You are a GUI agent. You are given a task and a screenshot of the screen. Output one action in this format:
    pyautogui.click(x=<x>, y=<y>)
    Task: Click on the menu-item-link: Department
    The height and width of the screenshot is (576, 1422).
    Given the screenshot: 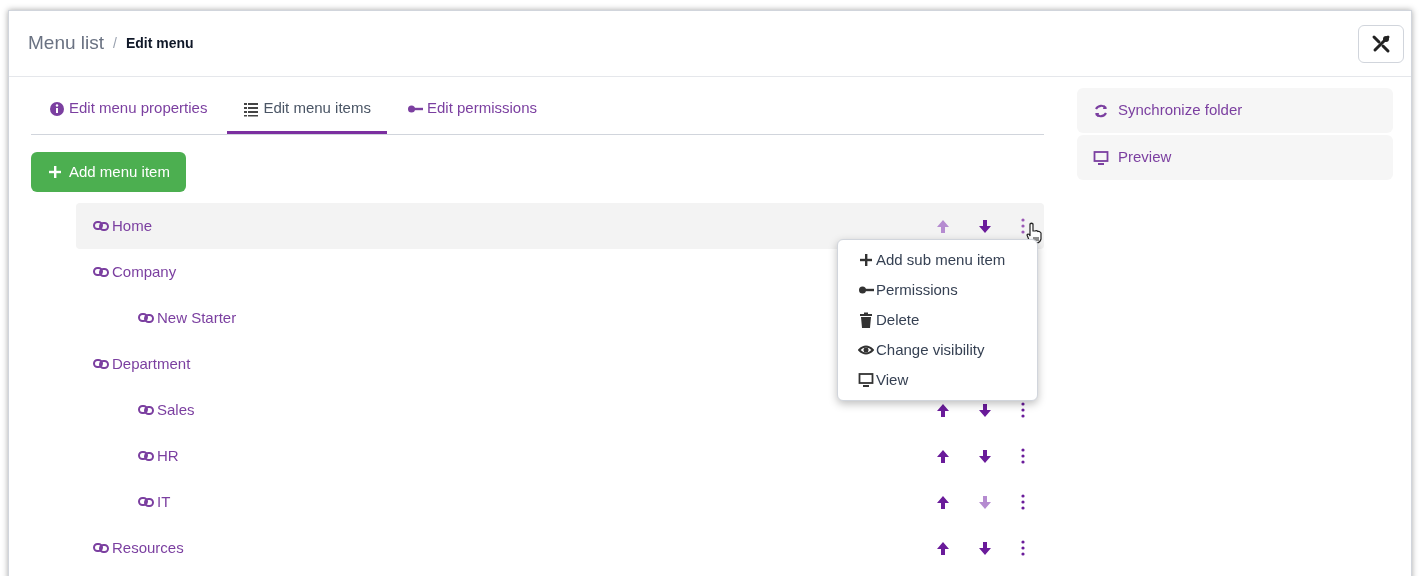 What is the action you would take?
    pyautogui.click(x=142, y=364)
    